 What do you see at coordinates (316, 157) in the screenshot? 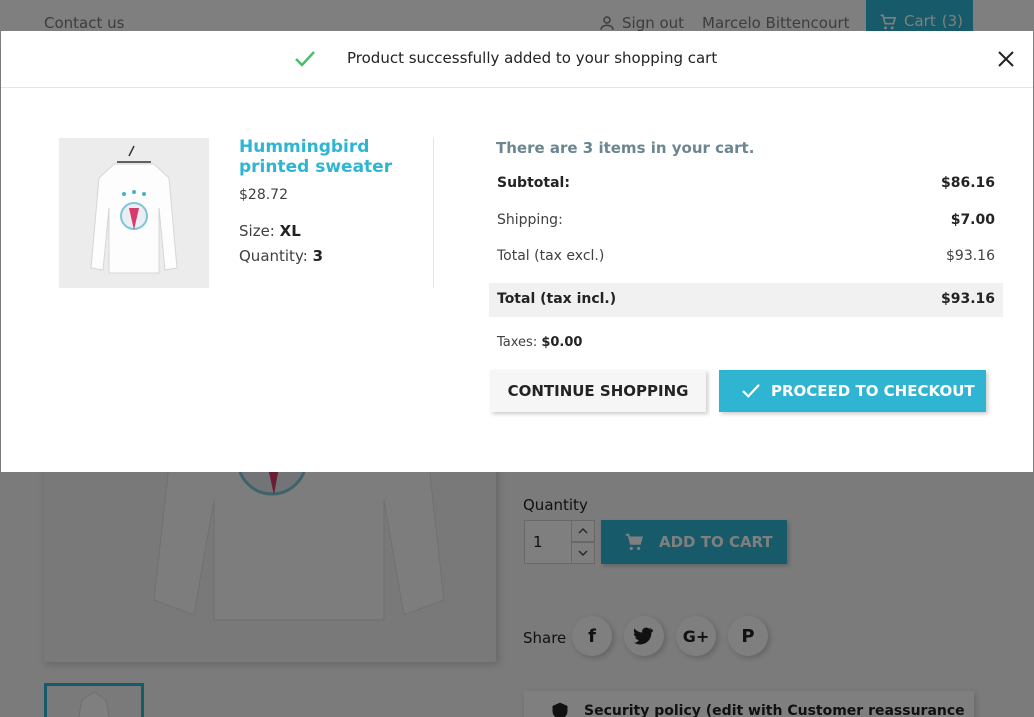
I see `product-name: Hummingbird printed sweater` at bounding box center [316, 157].